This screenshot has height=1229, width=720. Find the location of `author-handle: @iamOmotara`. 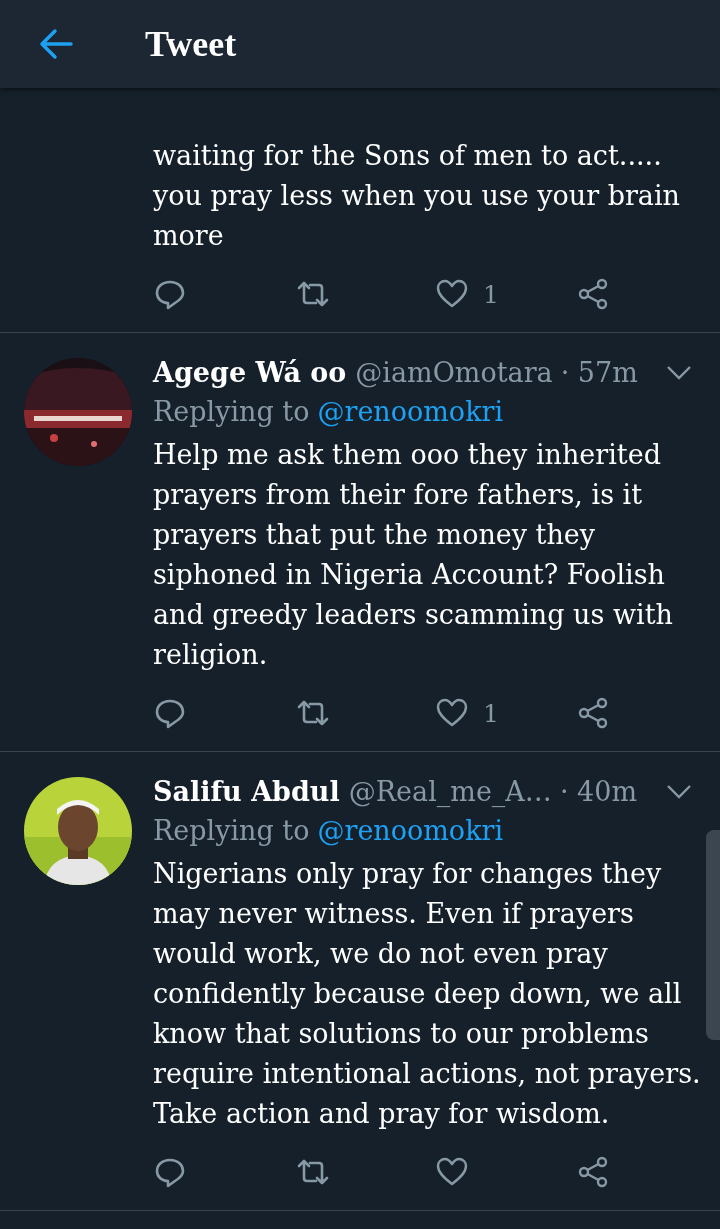

author-handle: @iamOmotara is located at coordinates (454, 373).